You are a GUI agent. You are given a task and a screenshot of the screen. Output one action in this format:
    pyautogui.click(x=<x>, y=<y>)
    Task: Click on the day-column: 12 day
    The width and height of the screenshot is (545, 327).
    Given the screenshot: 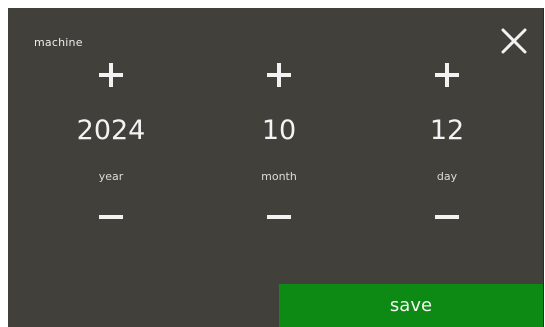 What is the action you would take?
    pyautogui.click(x=447, y=150)
    